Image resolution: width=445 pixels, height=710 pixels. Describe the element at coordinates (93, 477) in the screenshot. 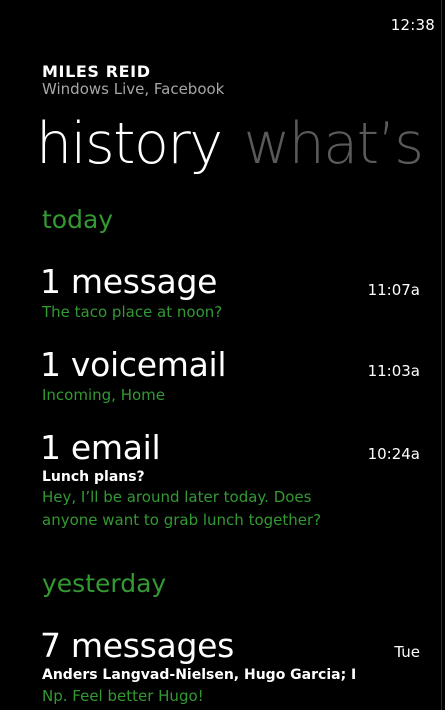

I see `history-item-subject: Lunch plans?` at that location.